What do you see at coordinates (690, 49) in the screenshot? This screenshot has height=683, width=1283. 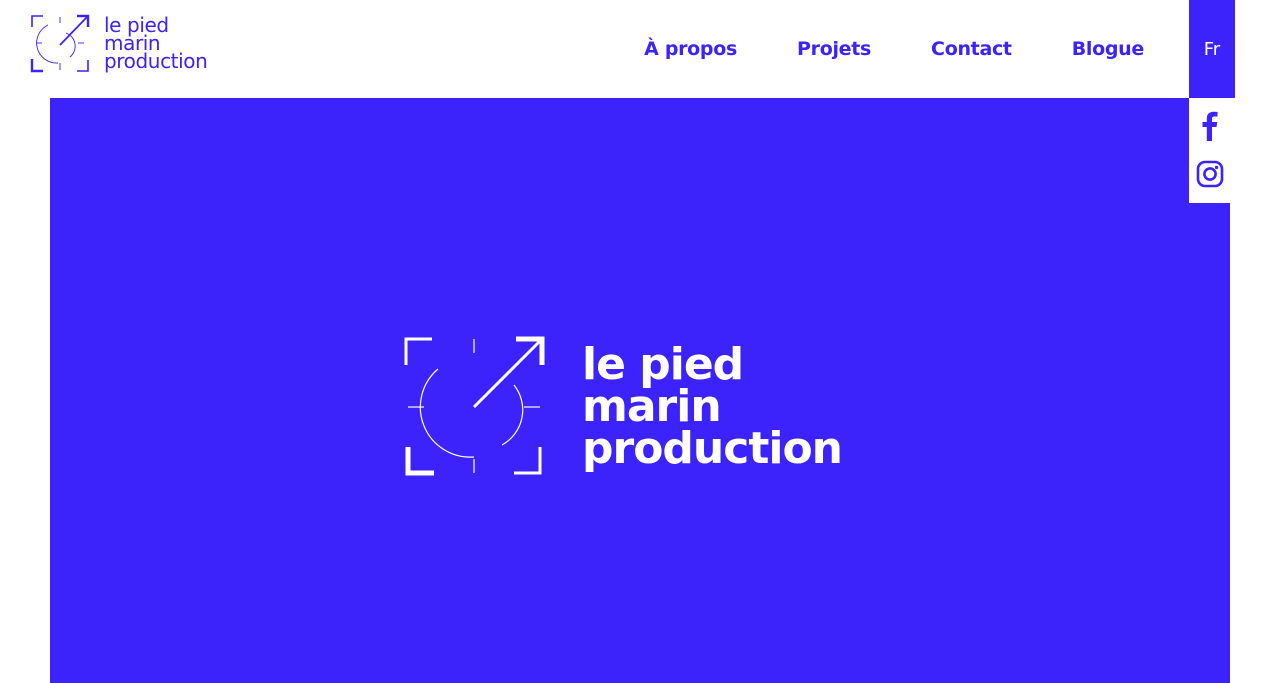 I see `nav-item-a-propos: À propos` at bounding box center [690, 49].